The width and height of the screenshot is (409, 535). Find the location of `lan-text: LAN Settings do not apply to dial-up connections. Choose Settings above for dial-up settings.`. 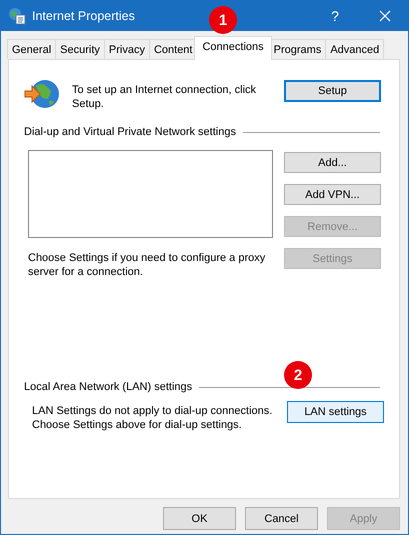

lan-text: LAN Settings do not apply to dial-up connections. Choose Settings above for dial-up settings. is located at coordinates (152, 418).